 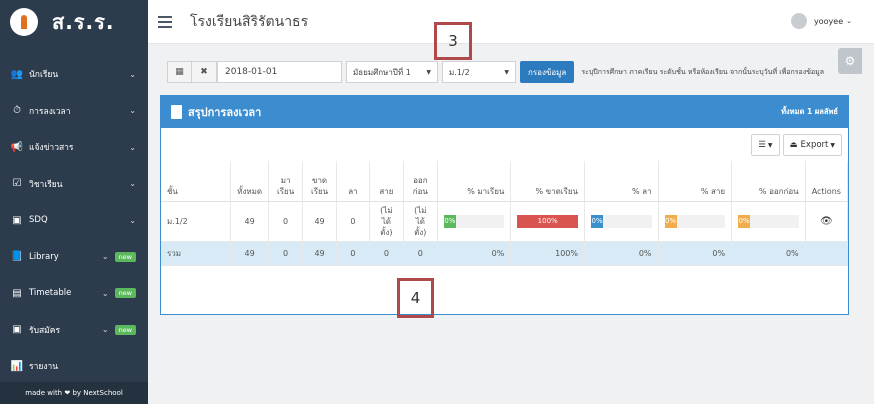 I want to click on sidebar-item-admission: ▣ รับสมัคร ⌄ new, so click(x=74, y=330).